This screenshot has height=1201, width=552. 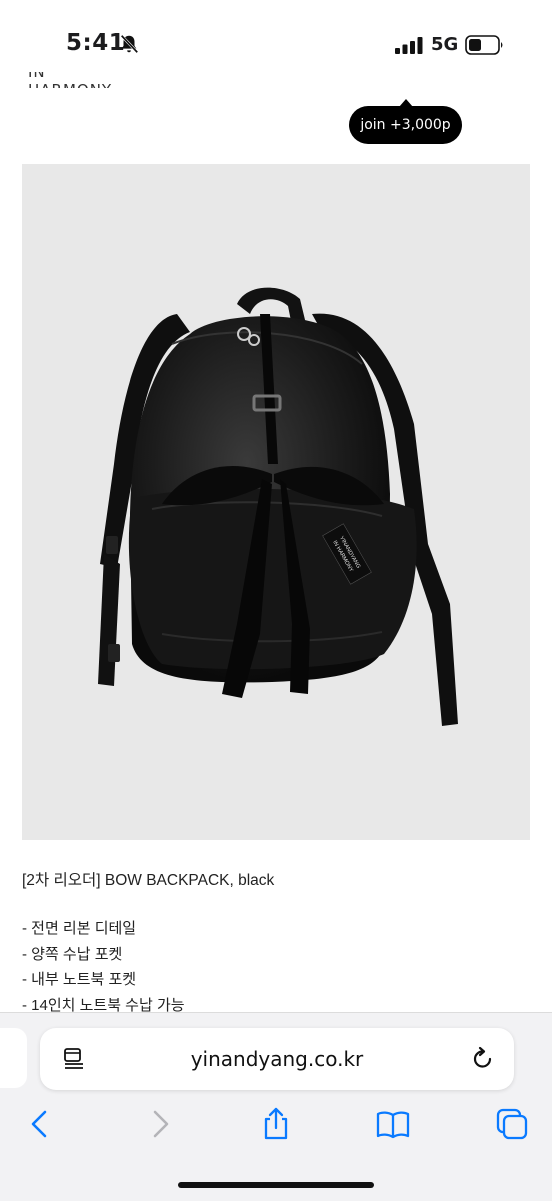 What do you see at coordinates (148, 880) in the screenshot?
I see `product-title: [2차 리오더] BOW BACKPACK, black` at bounding box center [148, 880].